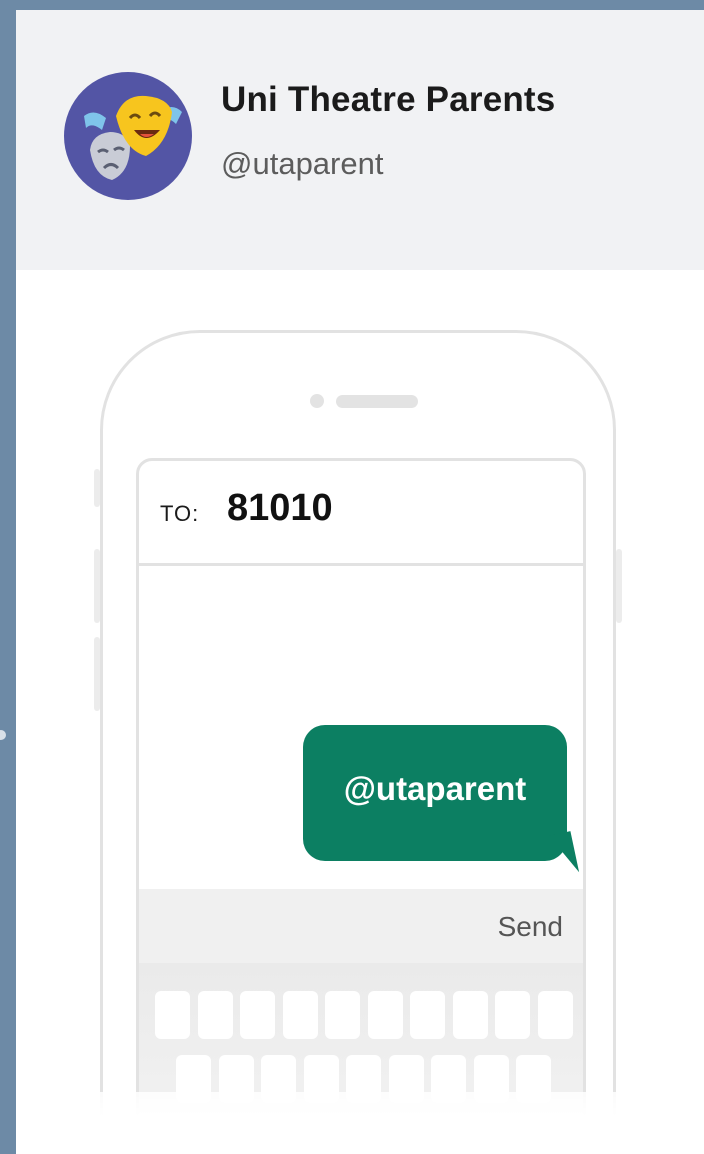  Describe the element at coordinates (435, 788) in the screenshot. I see `message-text: @utaparent` at that location.